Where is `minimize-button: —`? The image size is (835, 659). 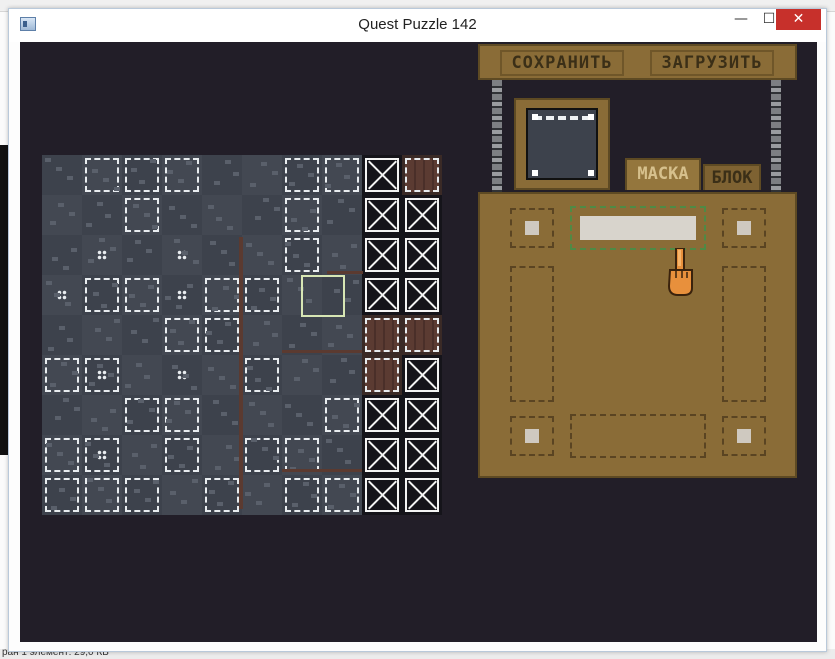 minimize-button: — is located at coordinates (741, 19).